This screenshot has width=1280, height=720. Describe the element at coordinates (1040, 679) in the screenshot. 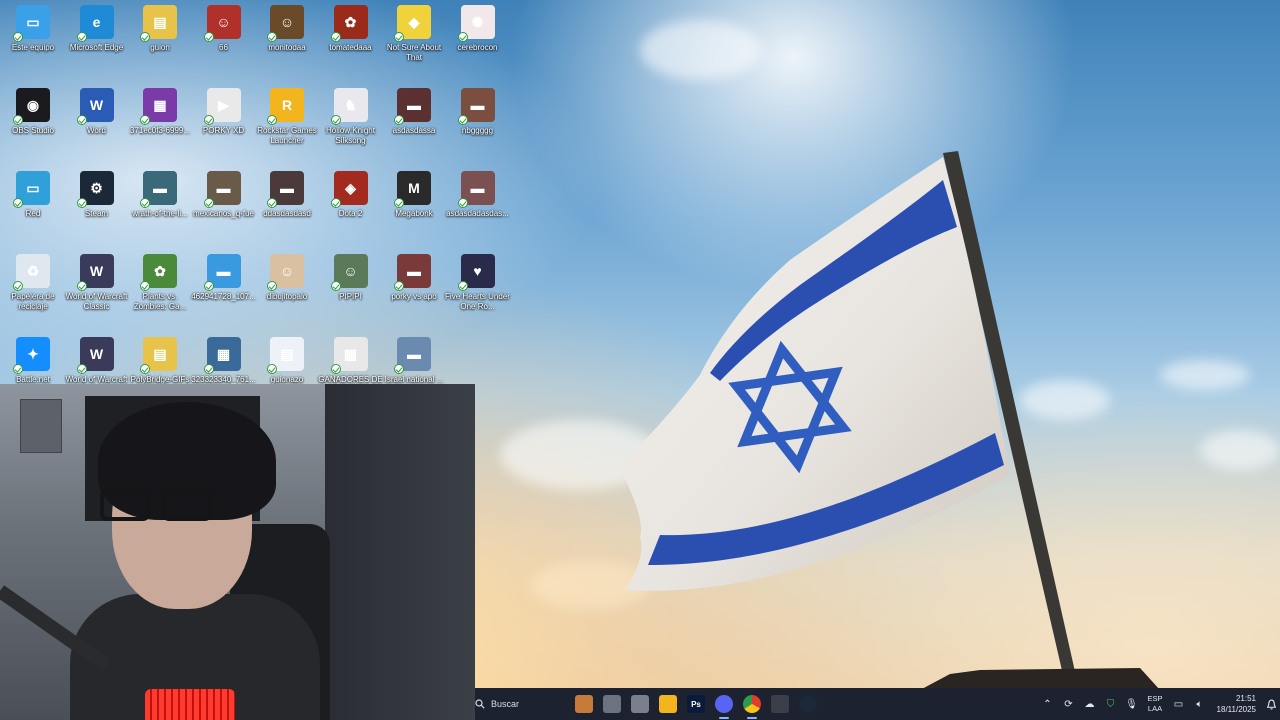

I see `rooftop-silhouette` at that location.